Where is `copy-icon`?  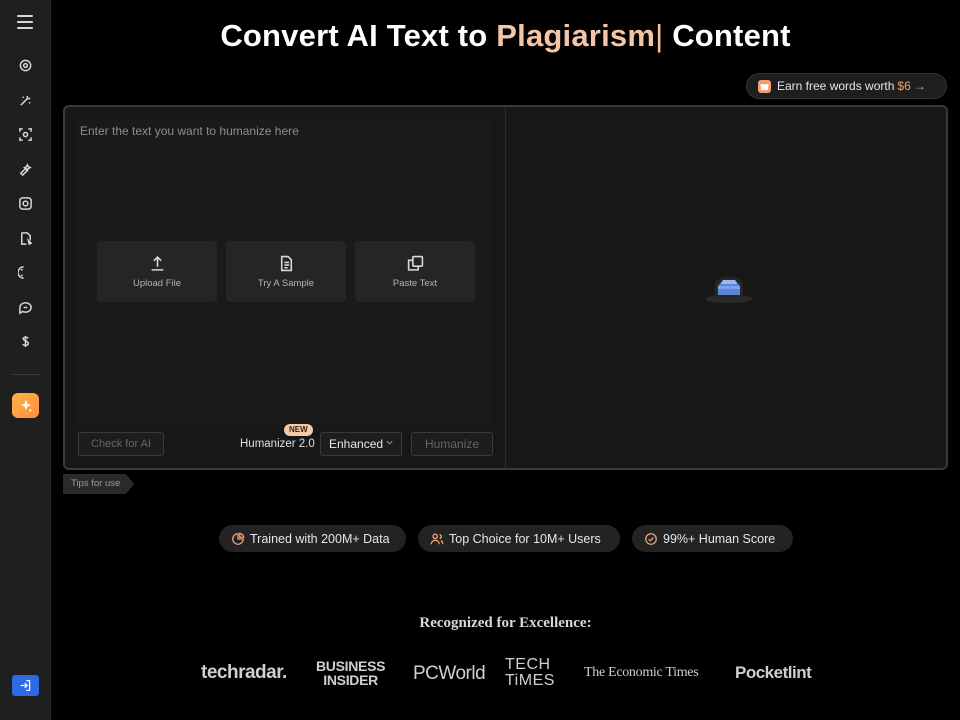 copy-icon is located at coordinates (415, 263).